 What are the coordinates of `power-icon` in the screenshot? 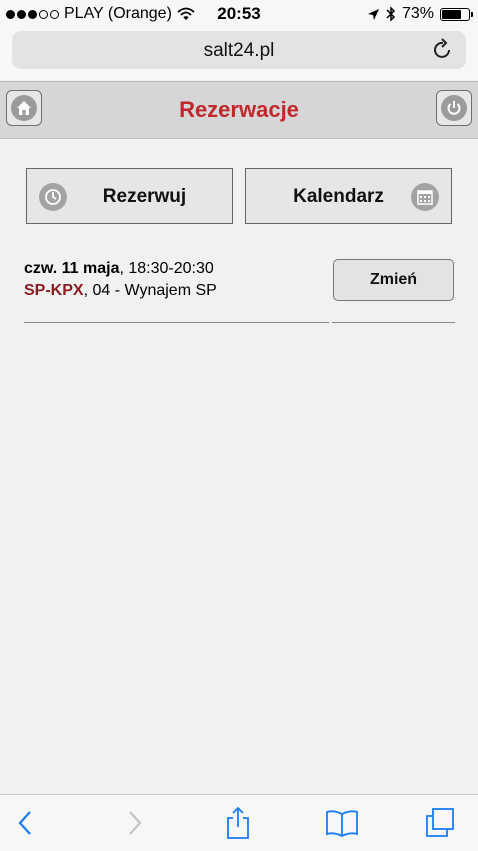 It's located at (454, 108).